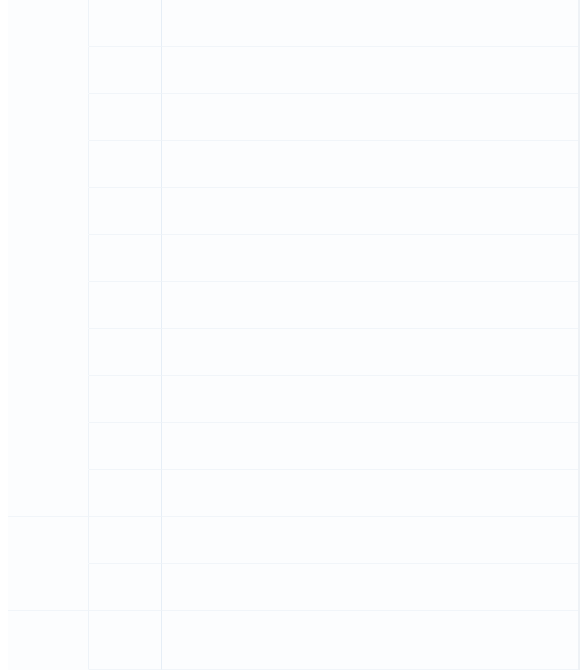 Image resolution: width=582 pixels, height=670 pixels. What do you see at coordinates (125, 399) in the screenshot?
I see `grid-cell-r8-c1` at bounding box center [125, 399].